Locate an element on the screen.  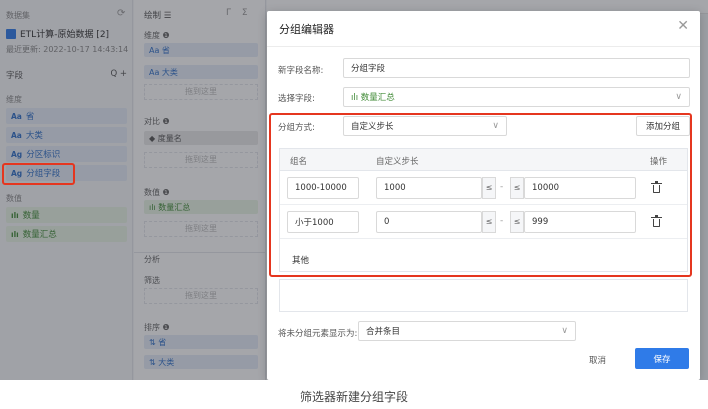
filter-label: 筛选 is located at coordinates (152, 280).